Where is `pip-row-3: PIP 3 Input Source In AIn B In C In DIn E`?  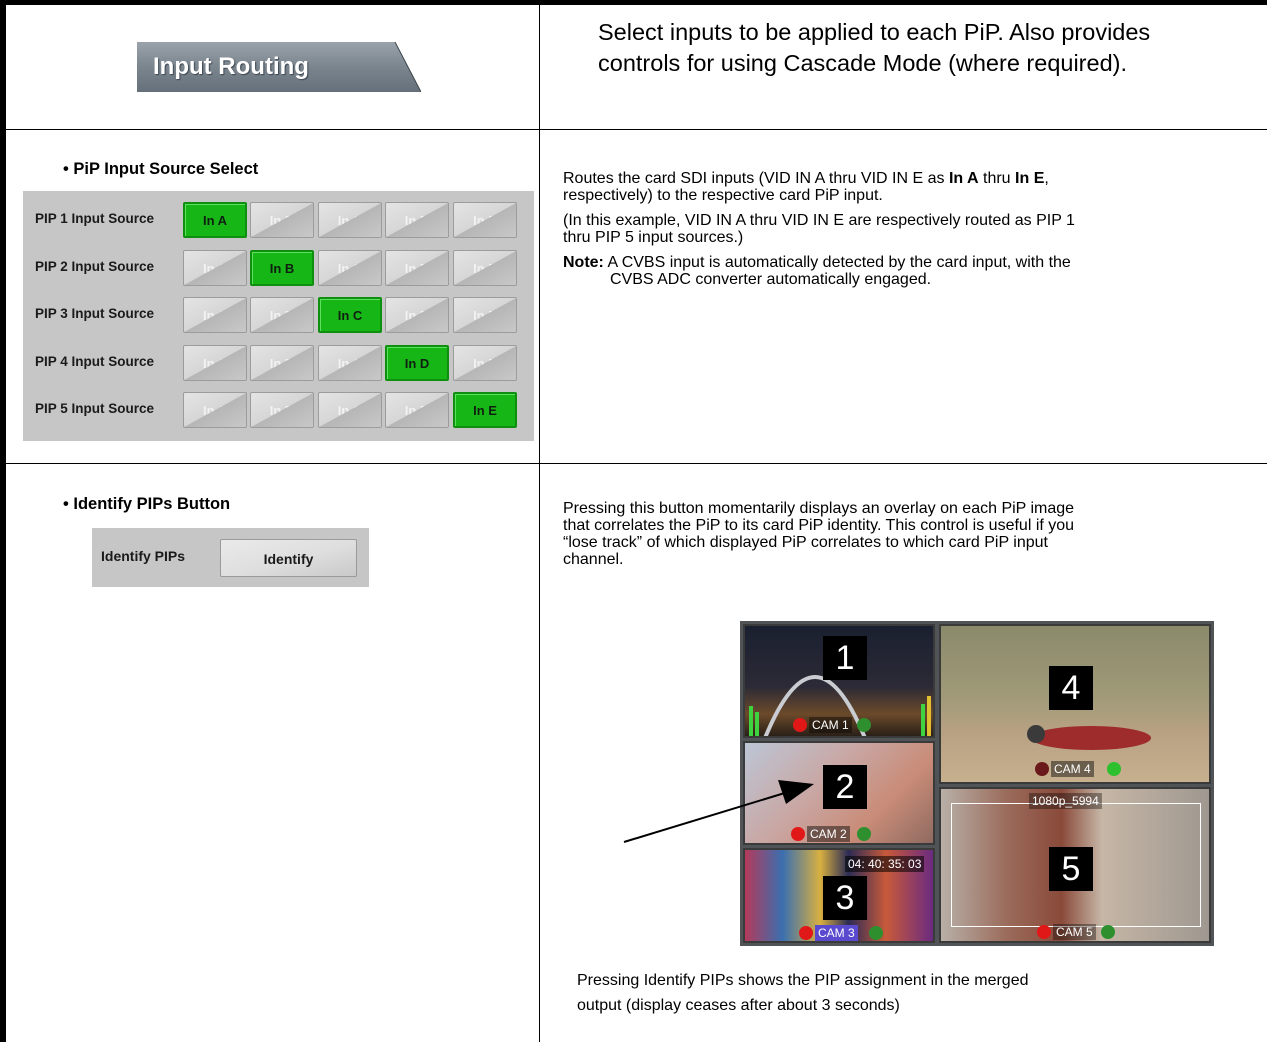
pip-row-3: PIP 3 Input Source In AIn B In C In DIn E is located at coordinates (278, 315).